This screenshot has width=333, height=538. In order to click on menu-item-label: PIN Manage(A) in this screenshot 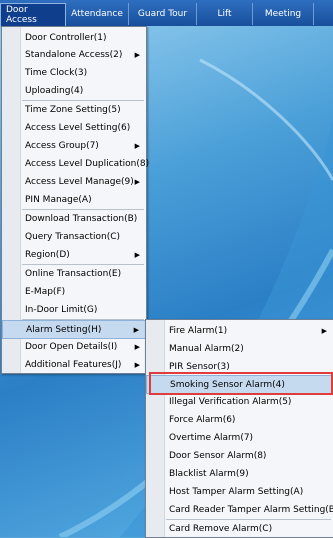, I will do `click(58, 199)`.